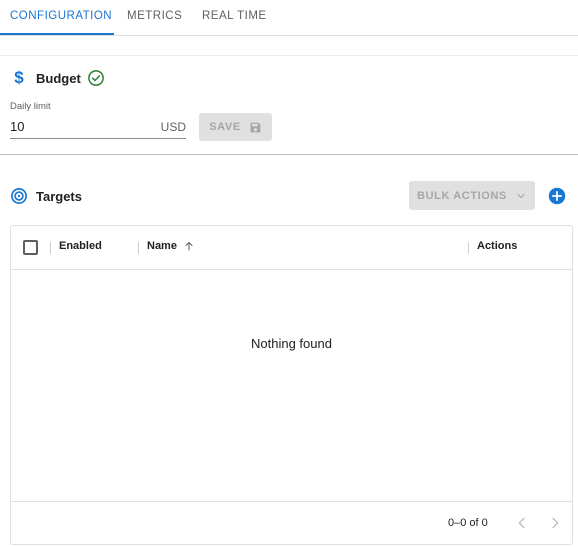  I want to click on daily-limit-field: 10 USD, so click(98, 127).